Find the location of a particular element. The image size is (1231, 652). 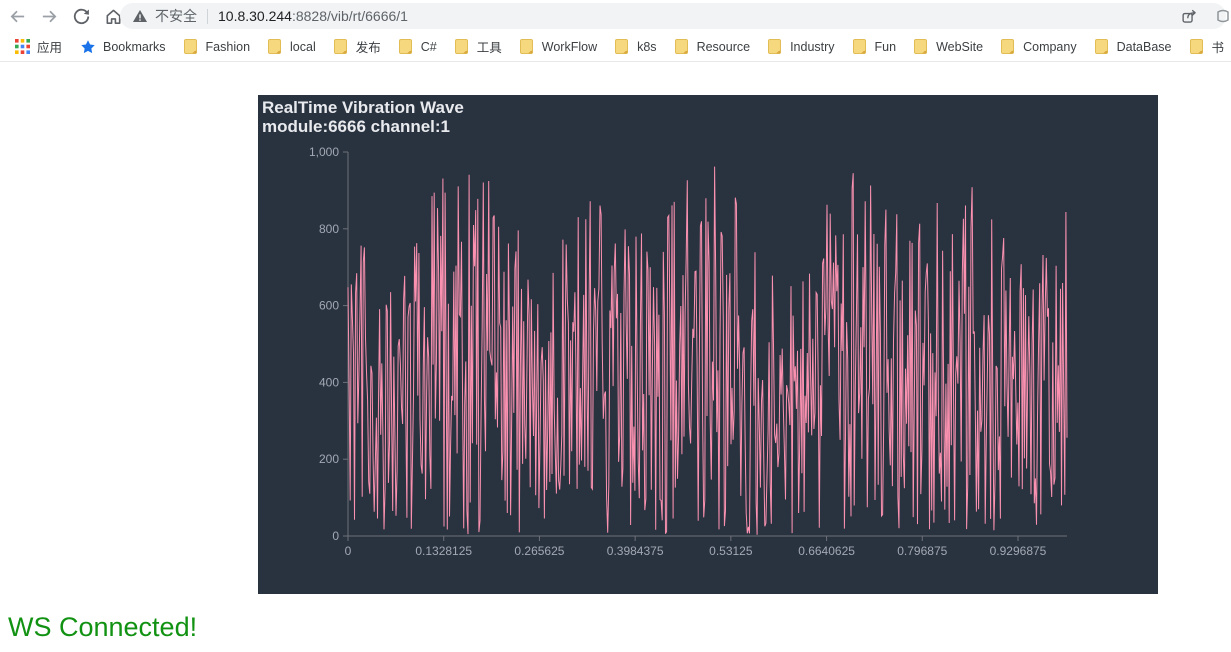

bookmark-folder-label: 发布 is located at coordinates (368, 48).